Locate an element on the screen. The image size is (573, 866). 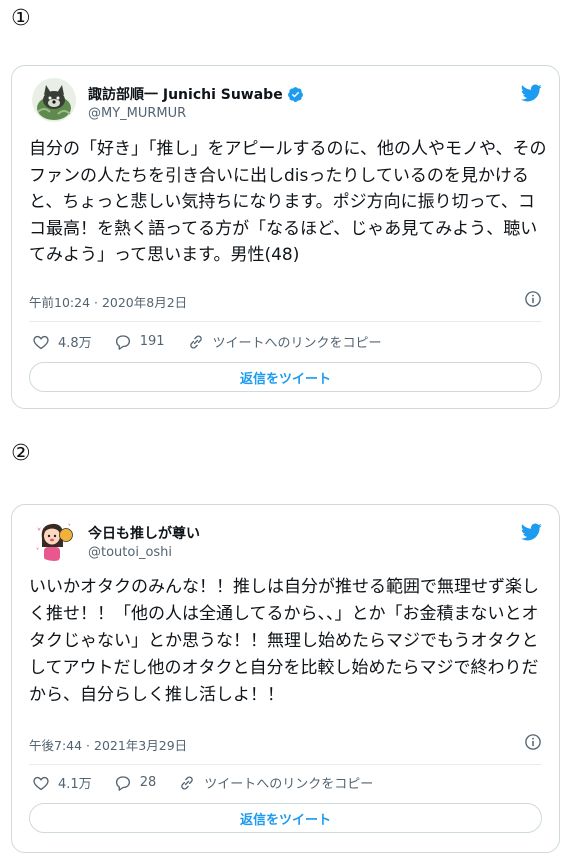
like-count: 4.8万 is located at coordinates (75, 343).